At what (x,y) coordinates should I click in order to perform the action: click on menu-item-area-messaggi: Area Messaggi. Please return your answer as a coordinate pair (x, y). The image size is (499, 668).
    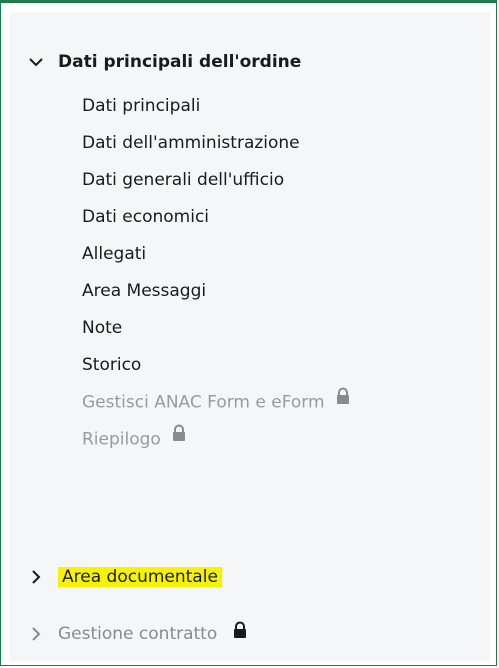
    Looking at the image, I should click on (217, 291).